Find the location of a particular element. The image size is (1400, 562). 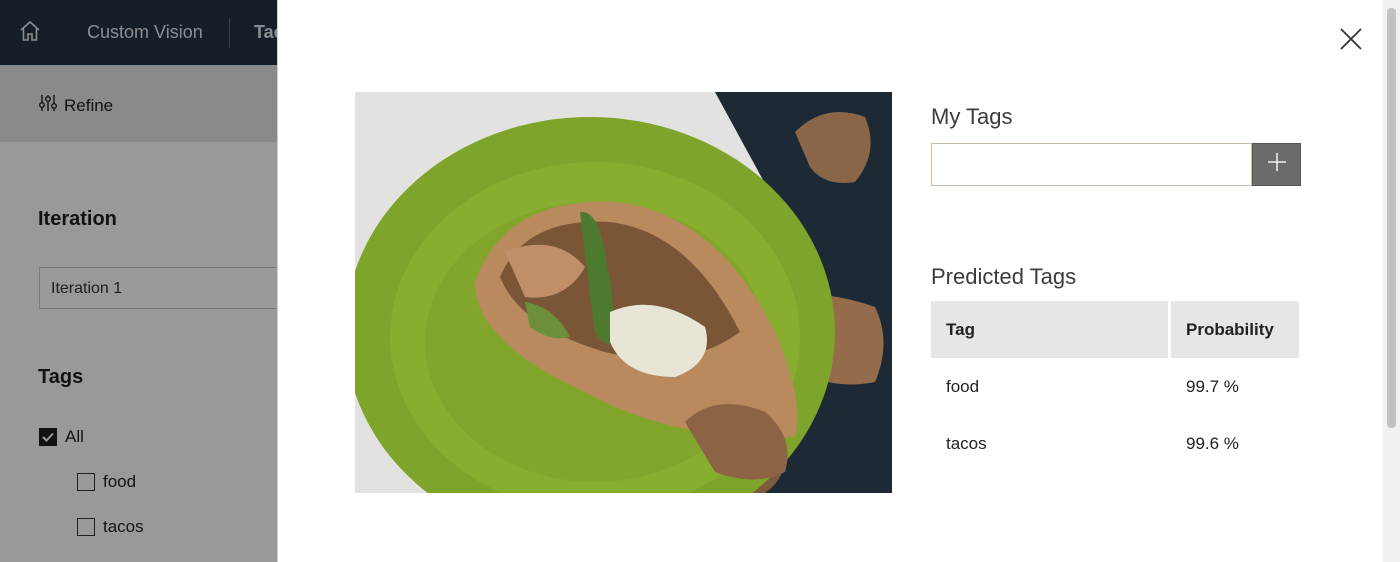

close-icon is located at coordinates (1351, 41).